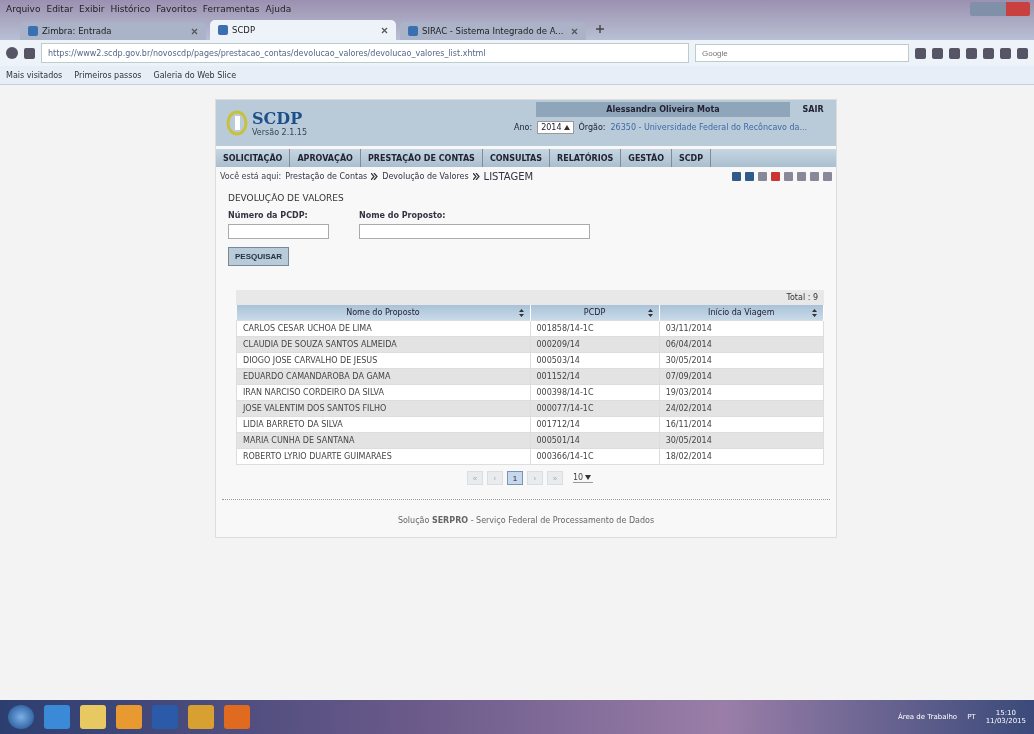  What do you see at coordinates (588, 477) in the screenshot?
I see `dropdown-icon` at bounding box center [588, 477].